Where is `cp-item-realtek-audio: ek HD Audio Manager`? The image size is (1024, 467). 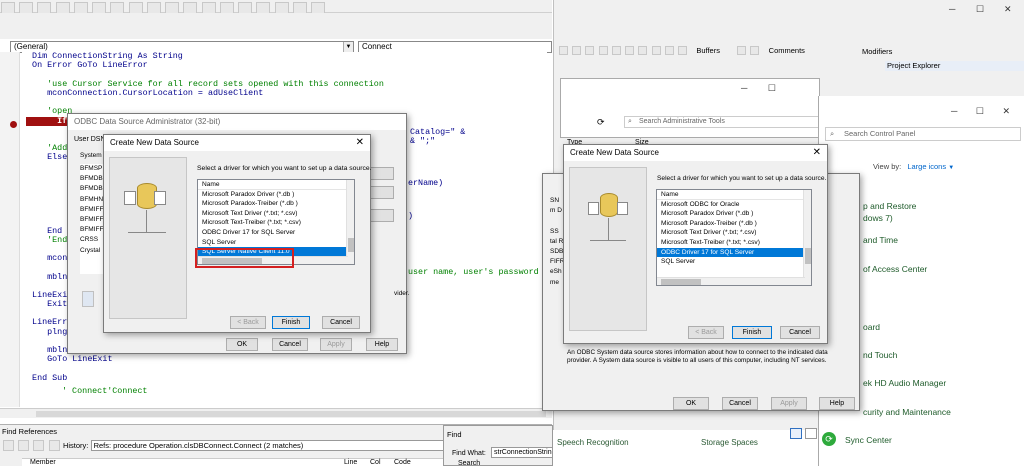
cp-item-realtek-audio: ek HD Audio Manager is located at coordinates (904, 383).